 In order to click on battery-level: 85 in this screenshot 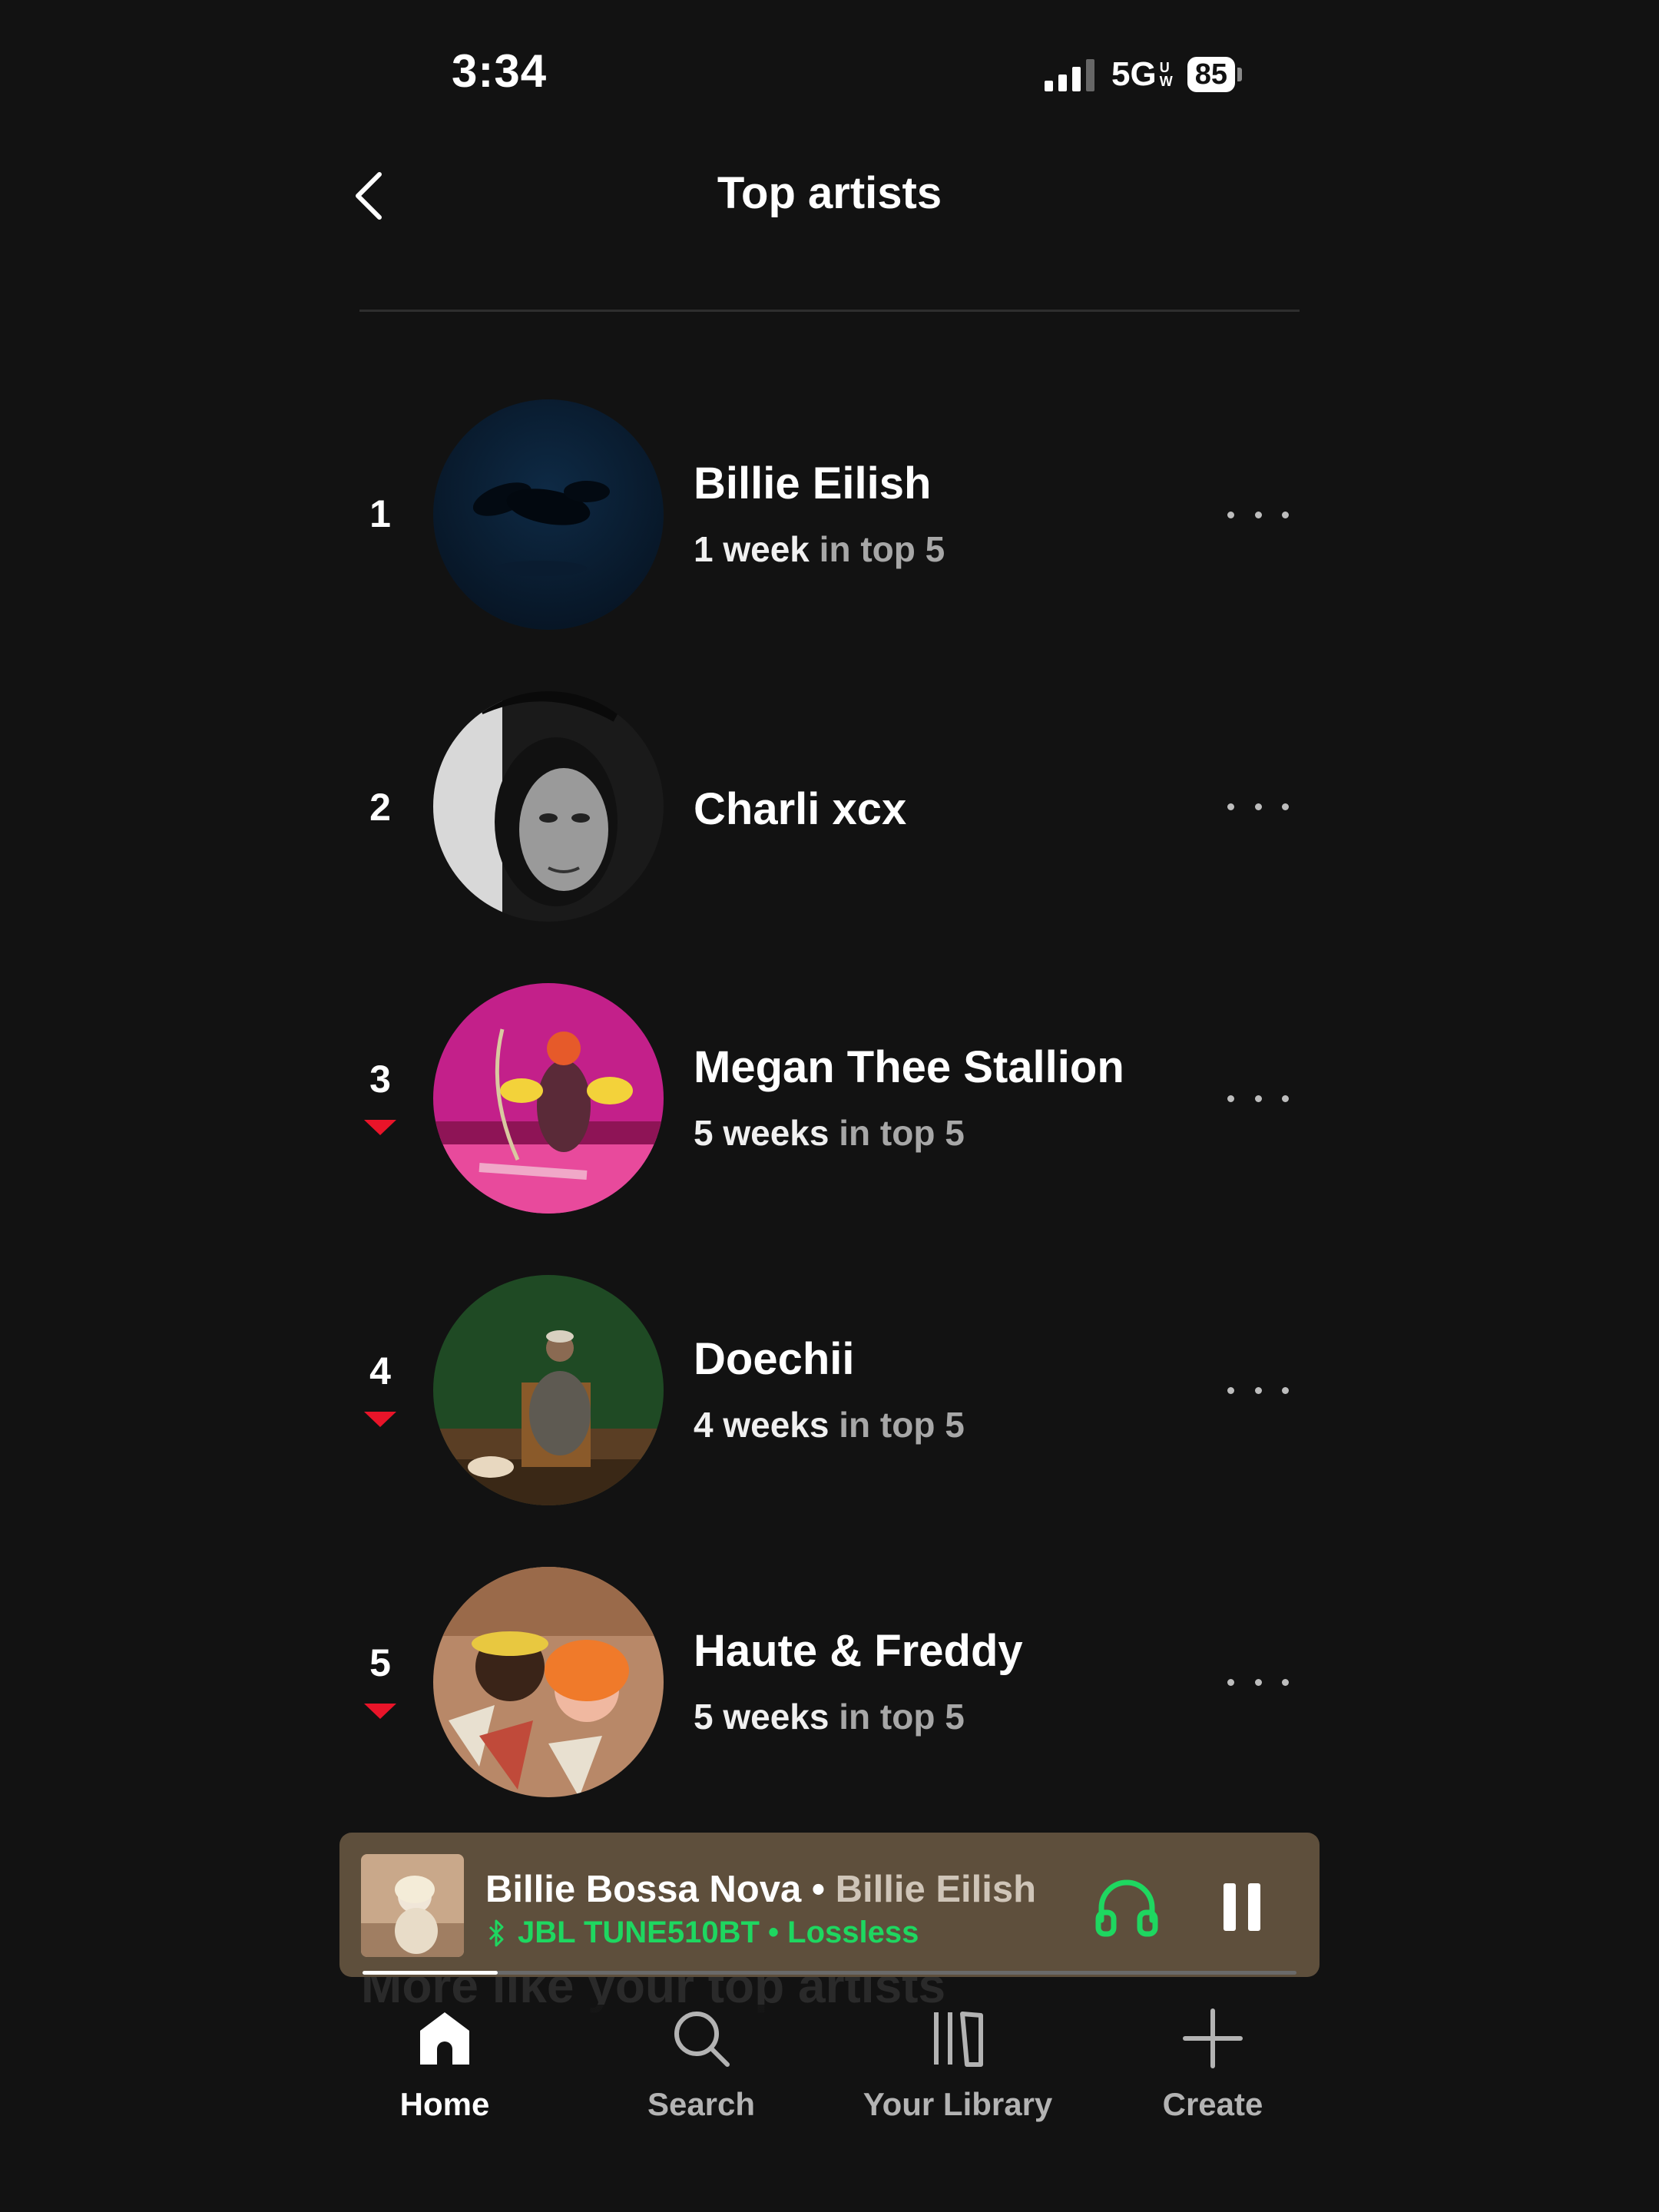, I will do `click(1211, 74)`.